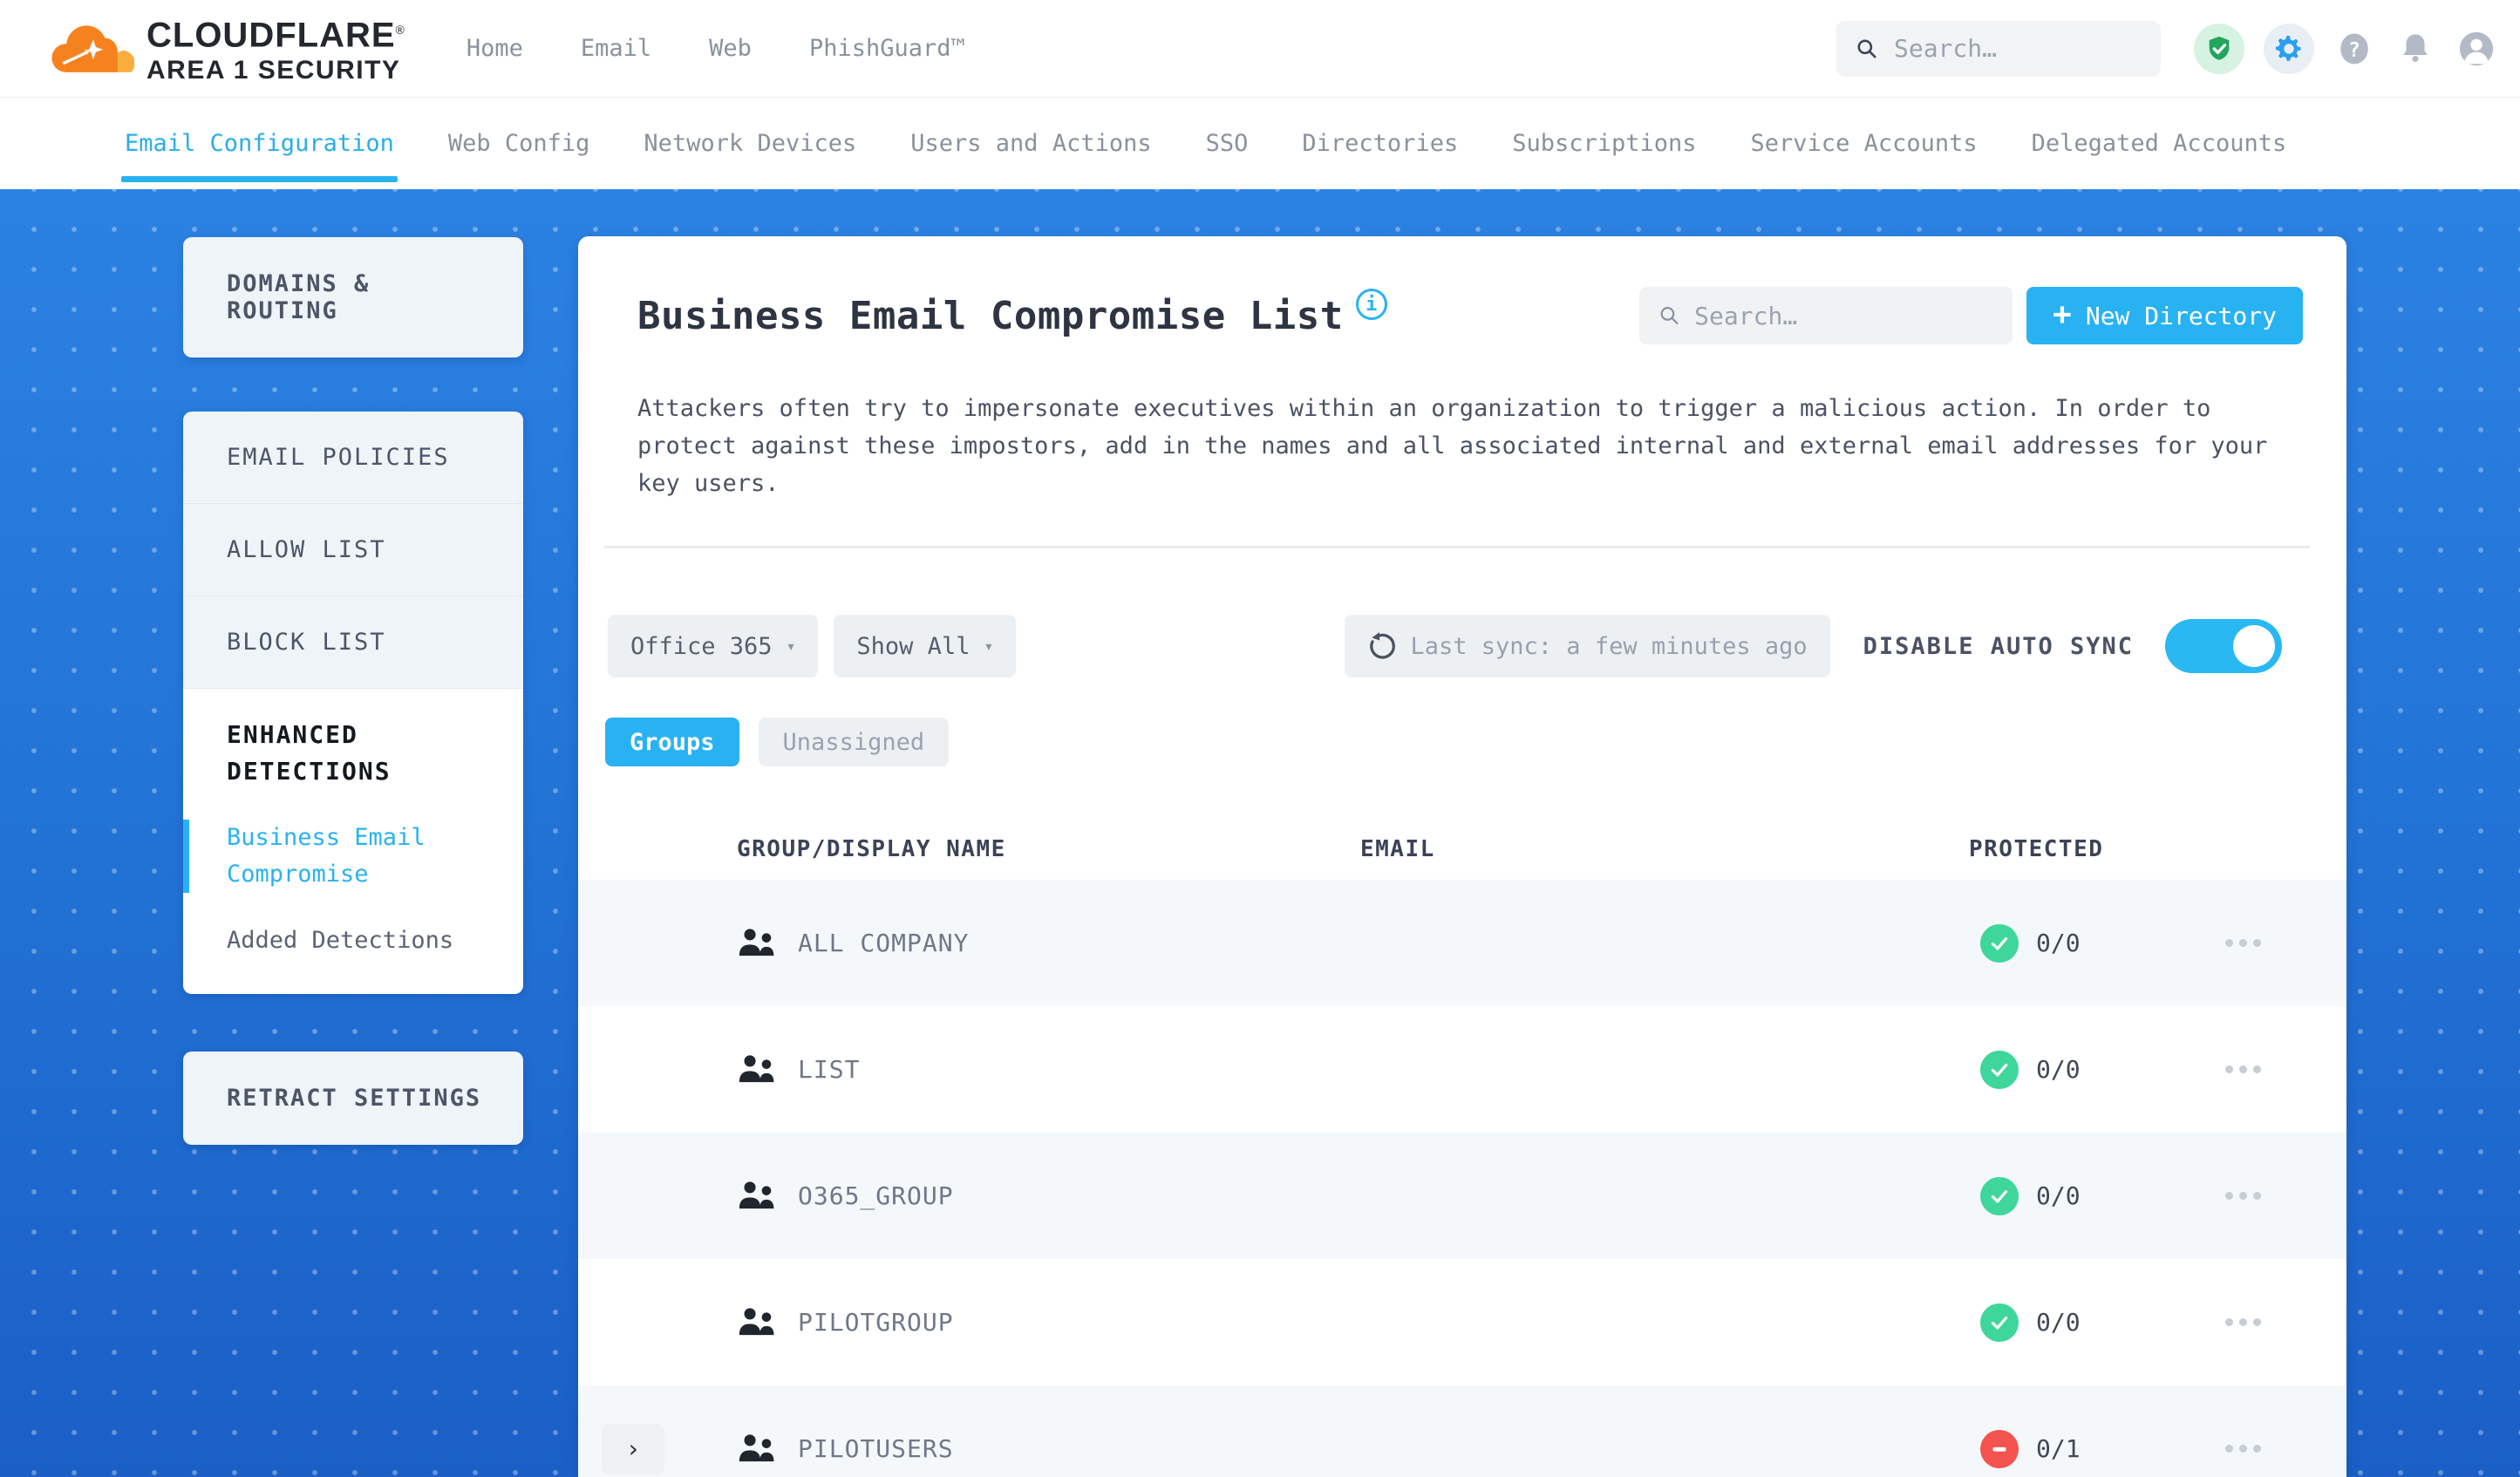 Image resolution: width=2520 pixels, height=1477 pixels. Describe the element at coordinates (854, 742) in the screenshot. I see `tab-unassigned: Unassigned` at that location.